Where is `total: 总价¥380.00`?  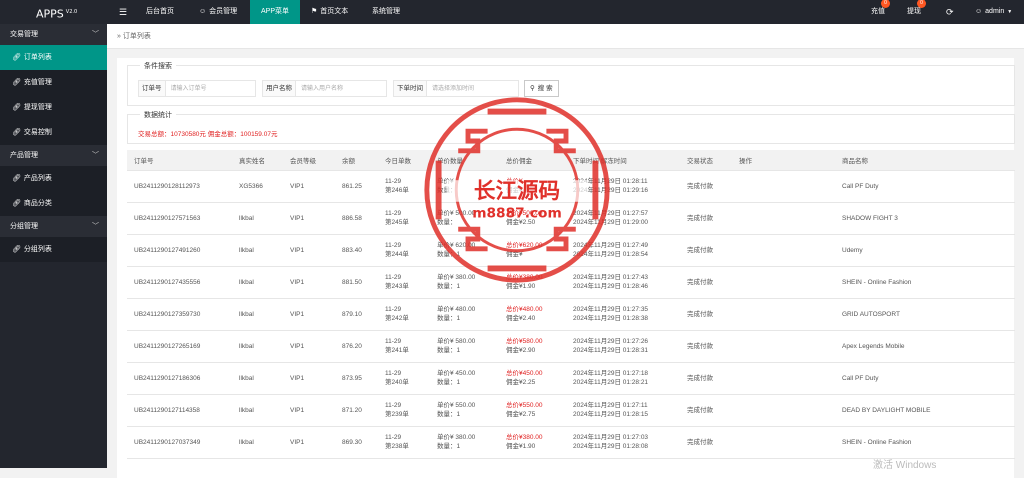
total: 总价¥380.00 is located at coordinates (524, 277).